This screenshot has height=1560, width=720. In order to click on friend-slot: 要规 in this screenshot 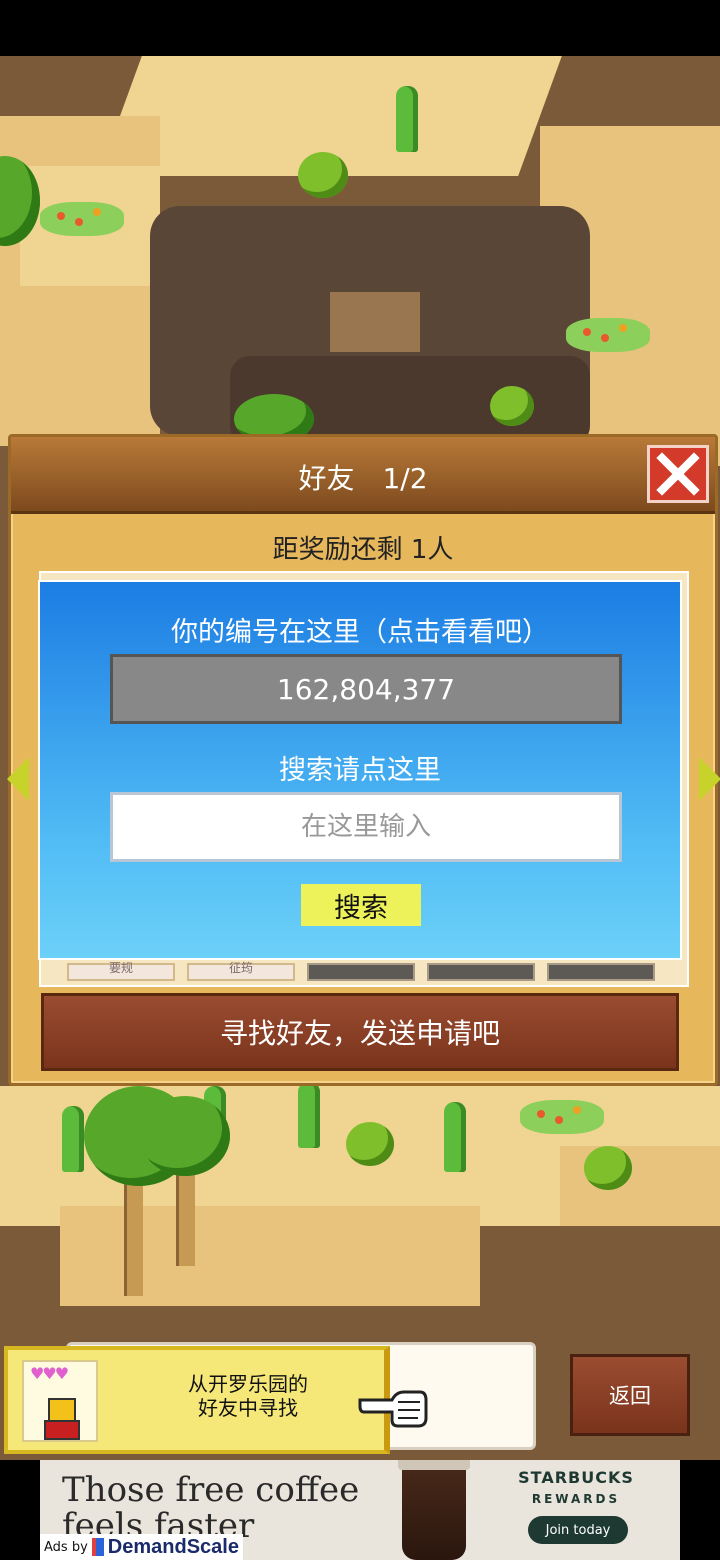, I will do `click(121, 971)`.